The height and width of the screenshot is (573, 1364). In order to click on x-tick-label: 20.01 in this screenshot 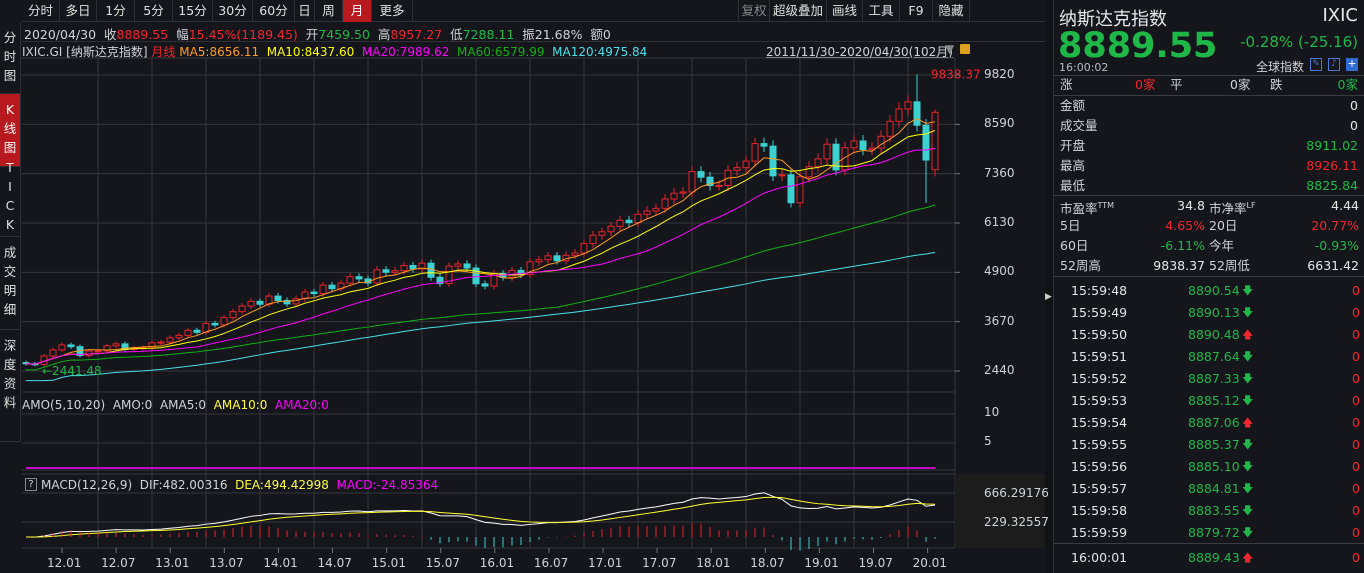, I will do `click(929, 563)`.